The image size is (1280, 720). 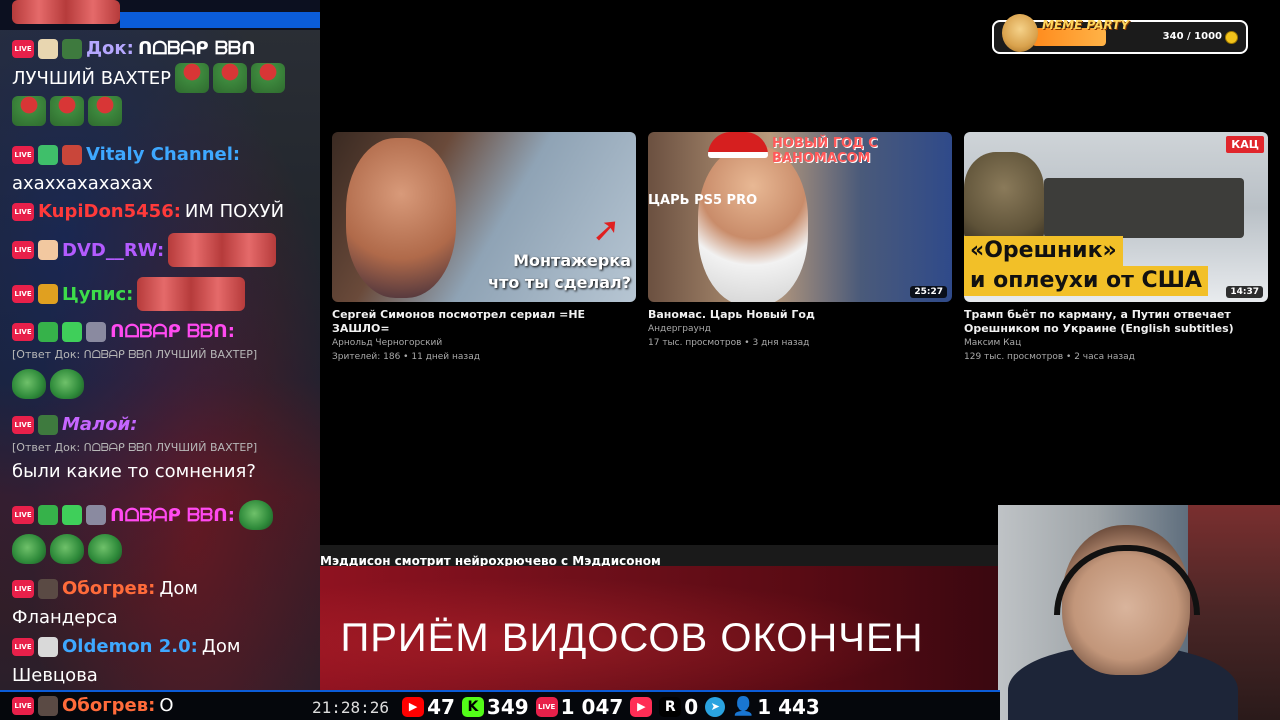 I want to click on chat-username: Док:, so click(x=110, y=48).